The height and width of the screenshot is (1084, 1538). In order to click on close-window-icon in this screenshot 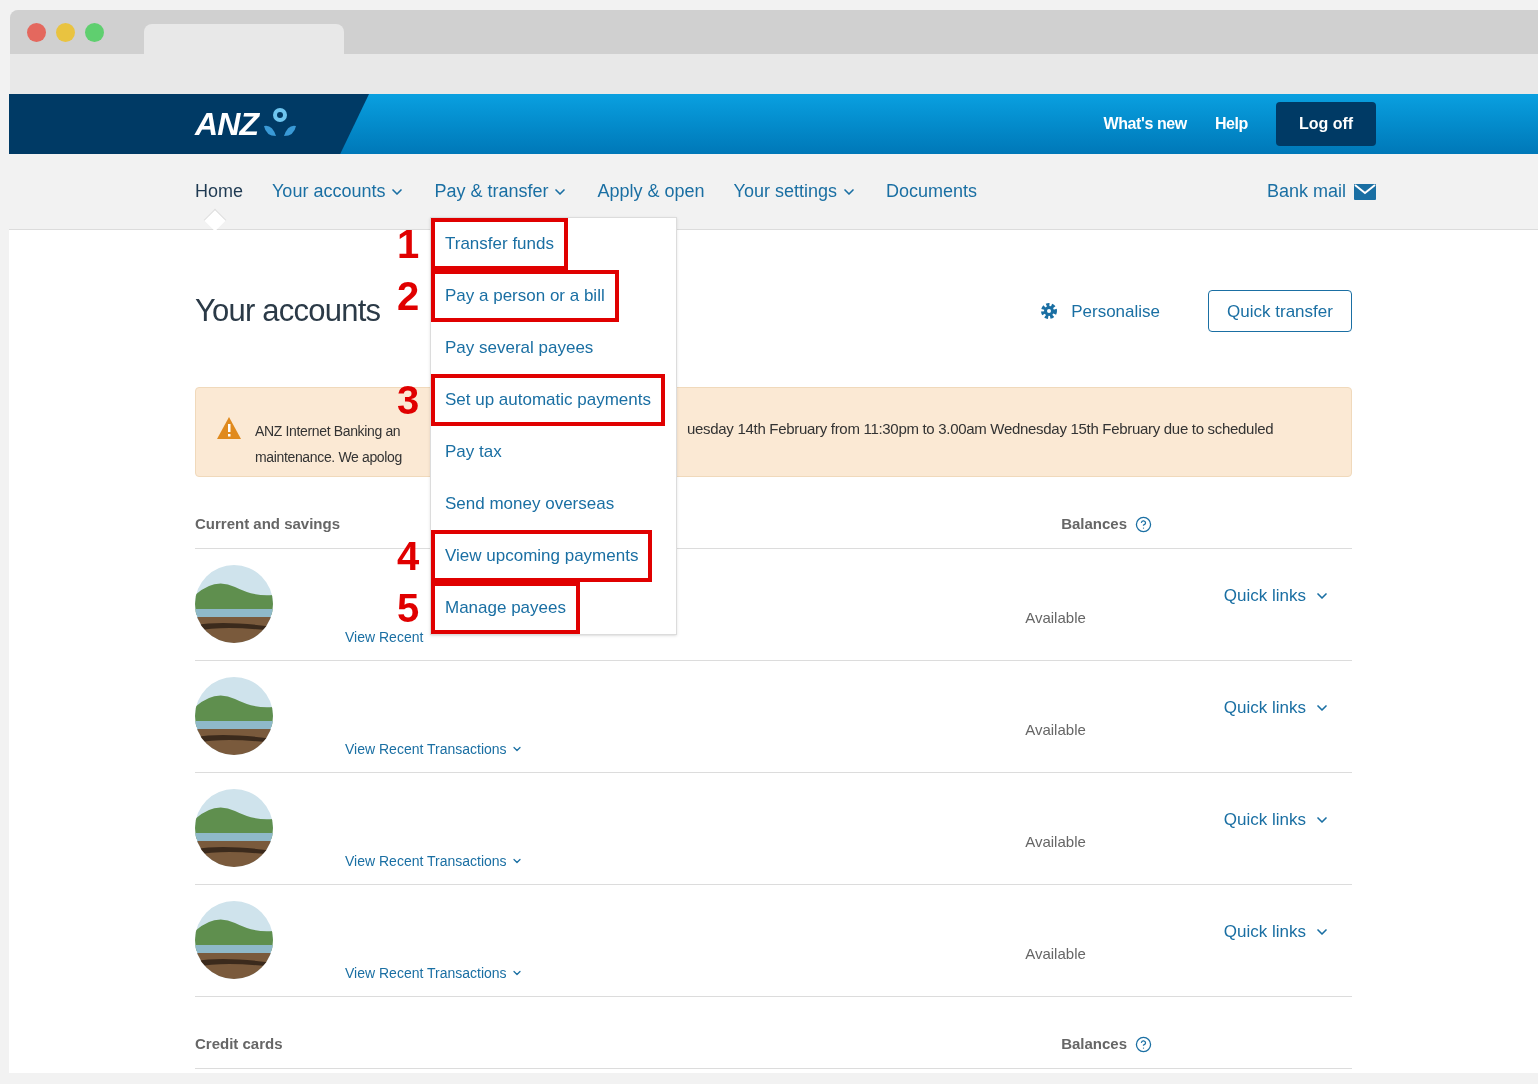, I will do `click(36, 32)`.